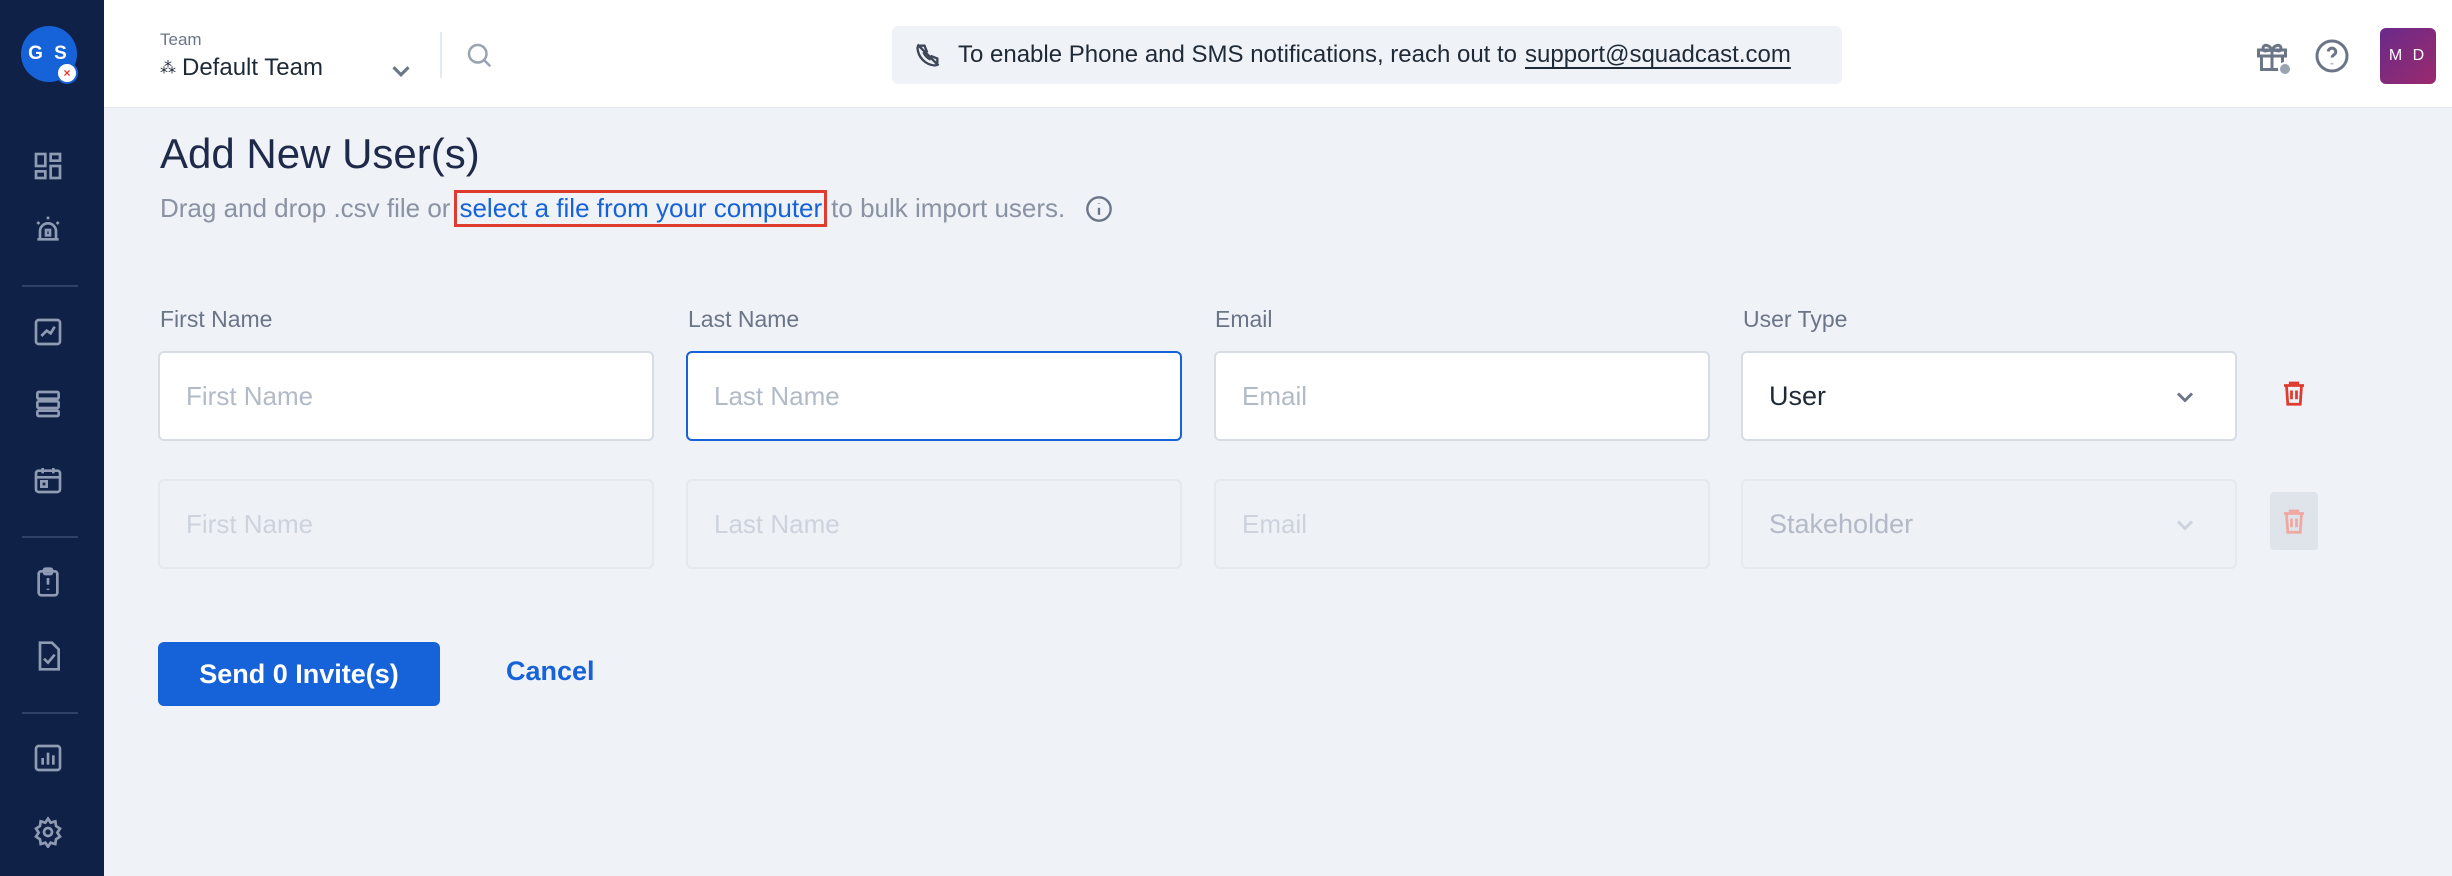 This screenshot has width=2452, height=876. What do you see at coordinates (744, 319) in the screenshot?
I see `last-name-column-label: Last Name` at bounding box center [744, 319].